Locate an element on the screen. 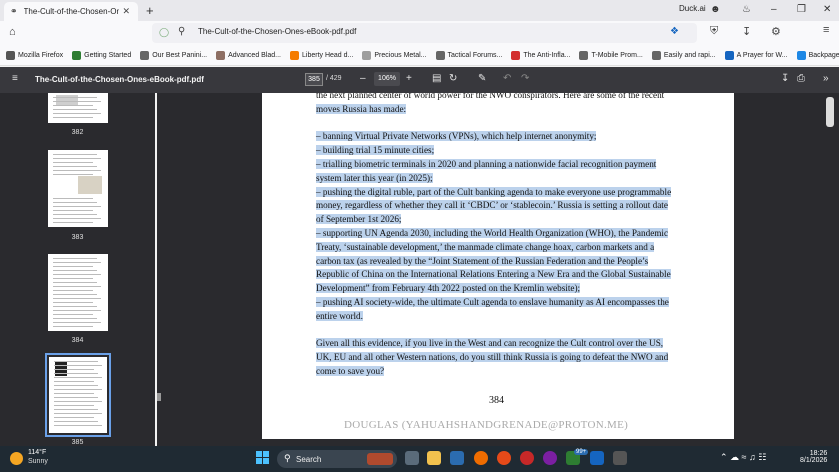  page-total: / 429 is located at coordinates (334, 78).